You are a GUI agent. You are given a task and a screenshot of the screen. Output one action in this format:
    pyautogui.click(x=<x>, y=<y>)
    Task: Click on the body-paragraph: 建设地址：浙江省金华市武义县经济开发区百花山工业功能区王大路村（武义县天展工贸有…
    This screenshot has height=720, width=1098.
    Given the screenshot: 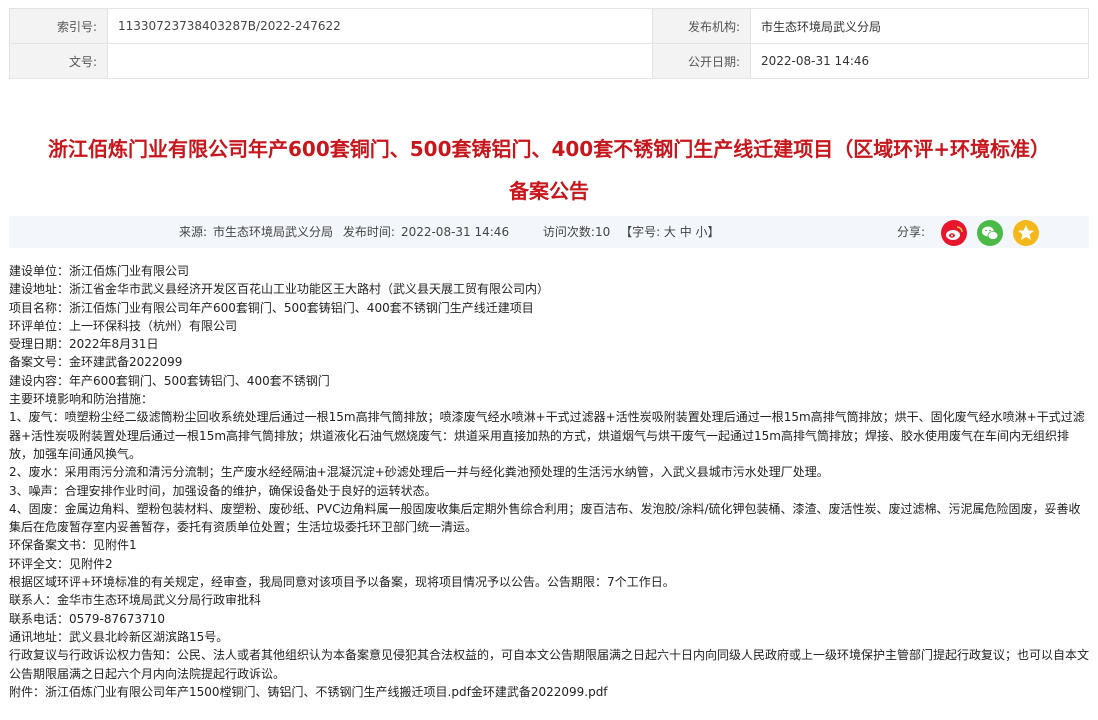 What is the action you would take?
    pyautogui.click(x=279, y=289)
    